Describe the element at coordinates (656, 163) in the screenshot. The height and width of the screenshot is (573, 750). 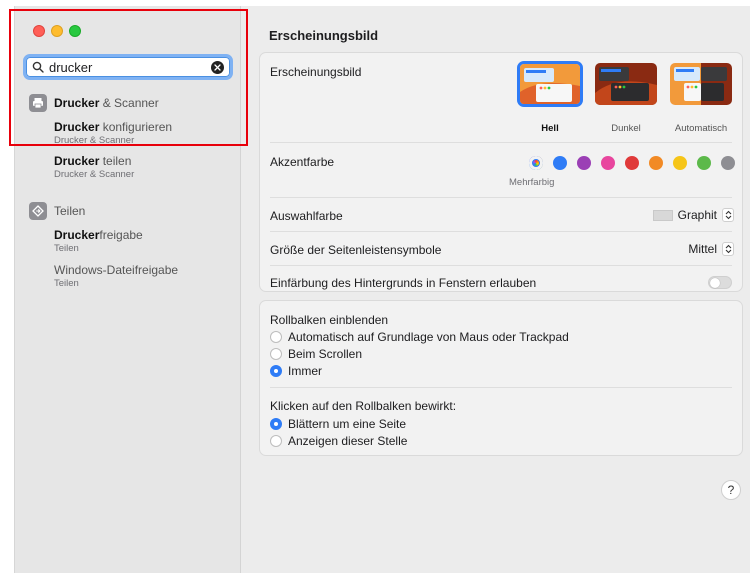
I see `accent-orange-swatch` at that location.